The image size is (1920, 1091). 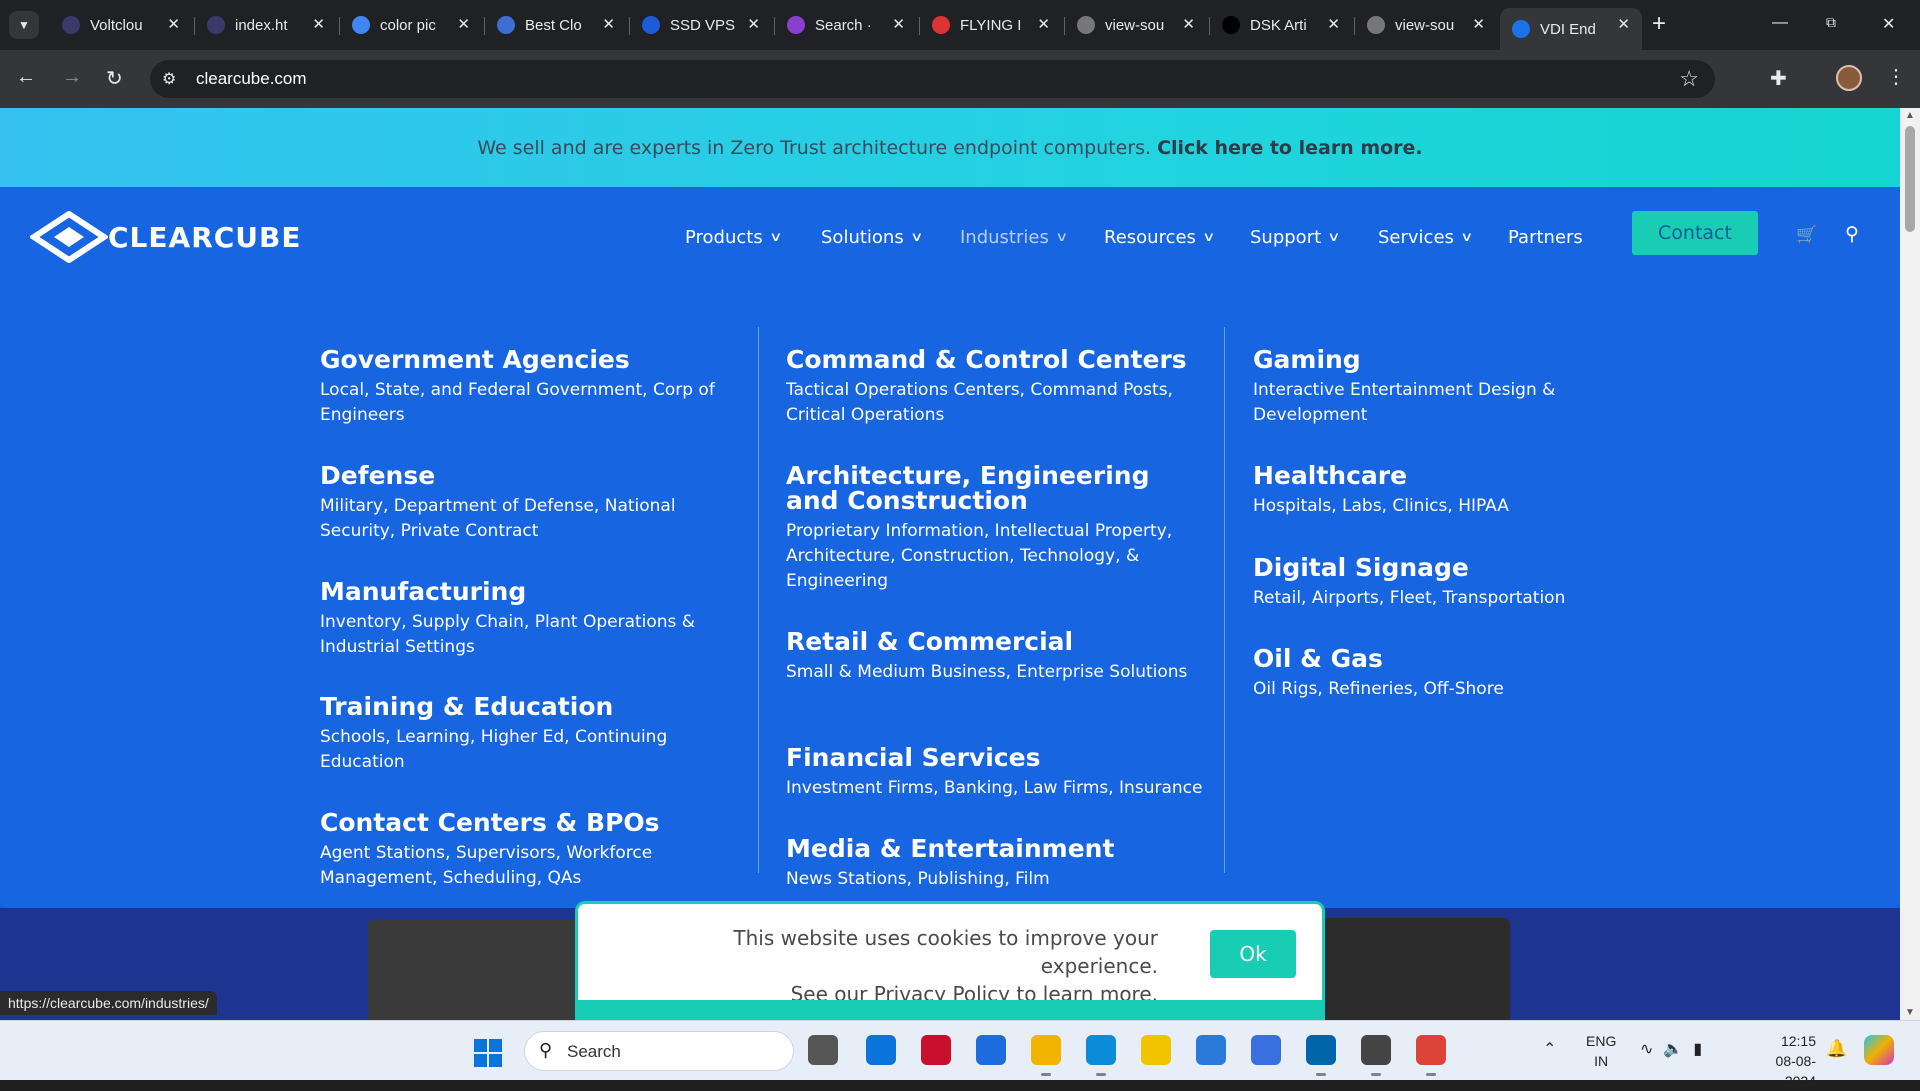 I want to click on taskbar-search-box: ⚲ Search, so click(x=659, y=1051).